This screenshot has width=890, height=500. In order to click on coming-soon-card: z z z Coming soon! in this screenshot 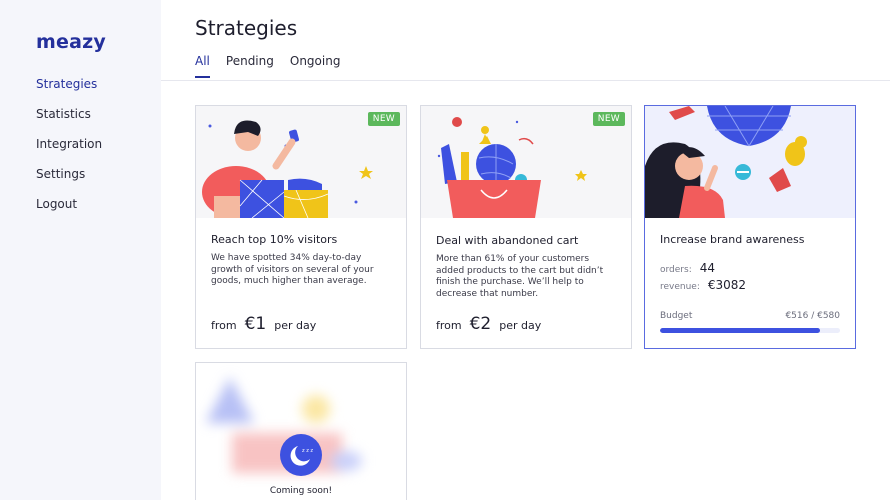, I will do `click(301, 431)`.